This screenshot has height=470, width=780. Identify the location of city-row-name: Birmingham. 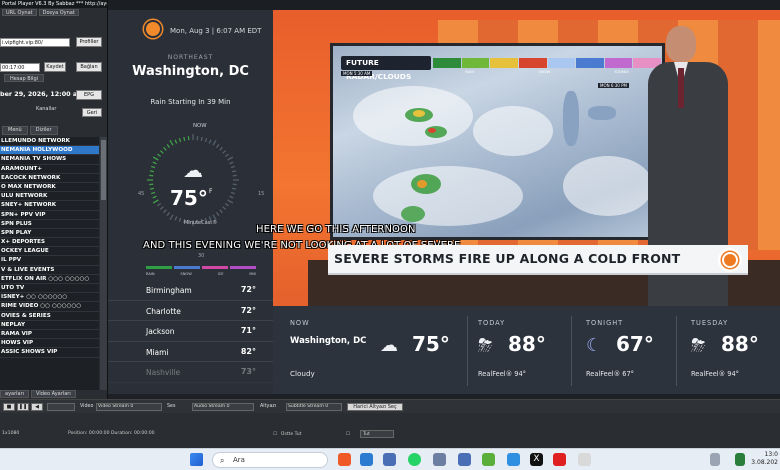
(169, 290).